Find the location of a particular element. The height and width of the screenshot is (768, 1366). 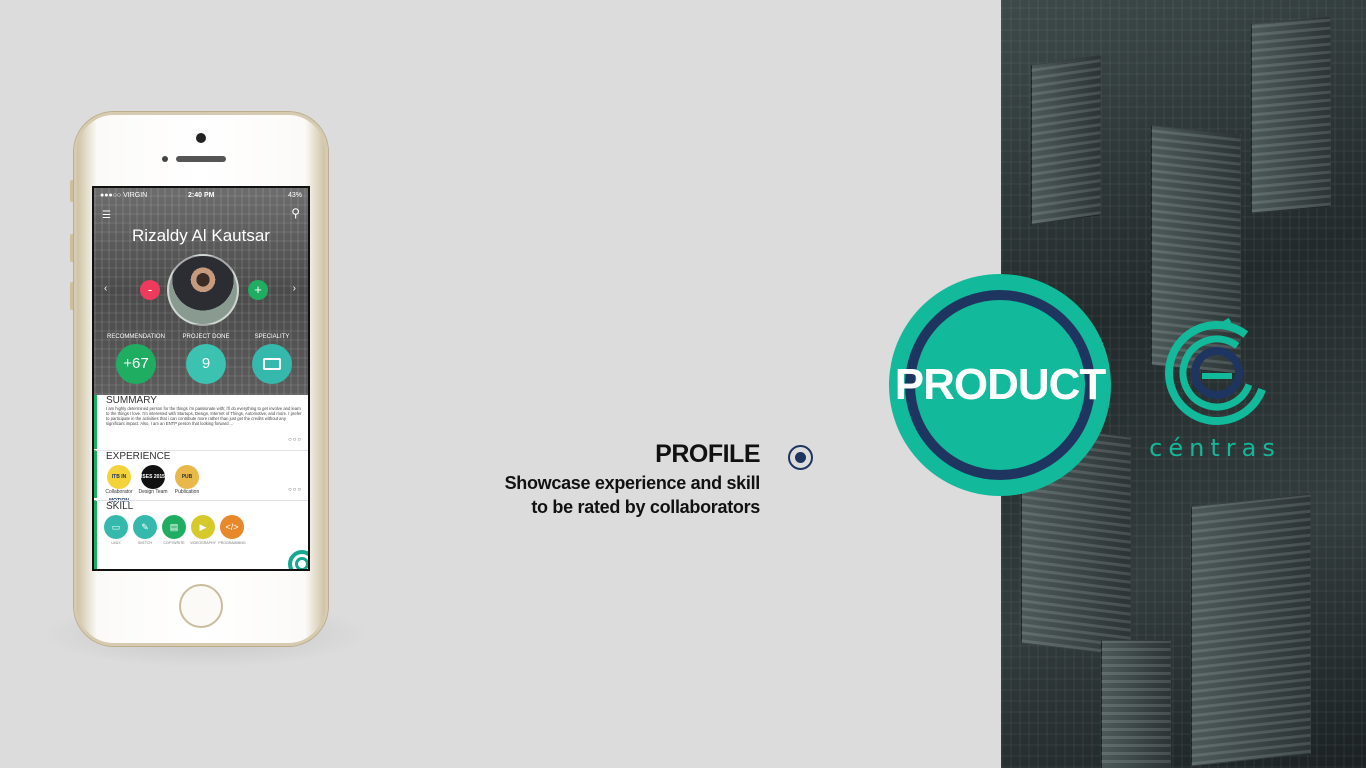

skill-label: UI/UX is located at coordinates (116, 543).